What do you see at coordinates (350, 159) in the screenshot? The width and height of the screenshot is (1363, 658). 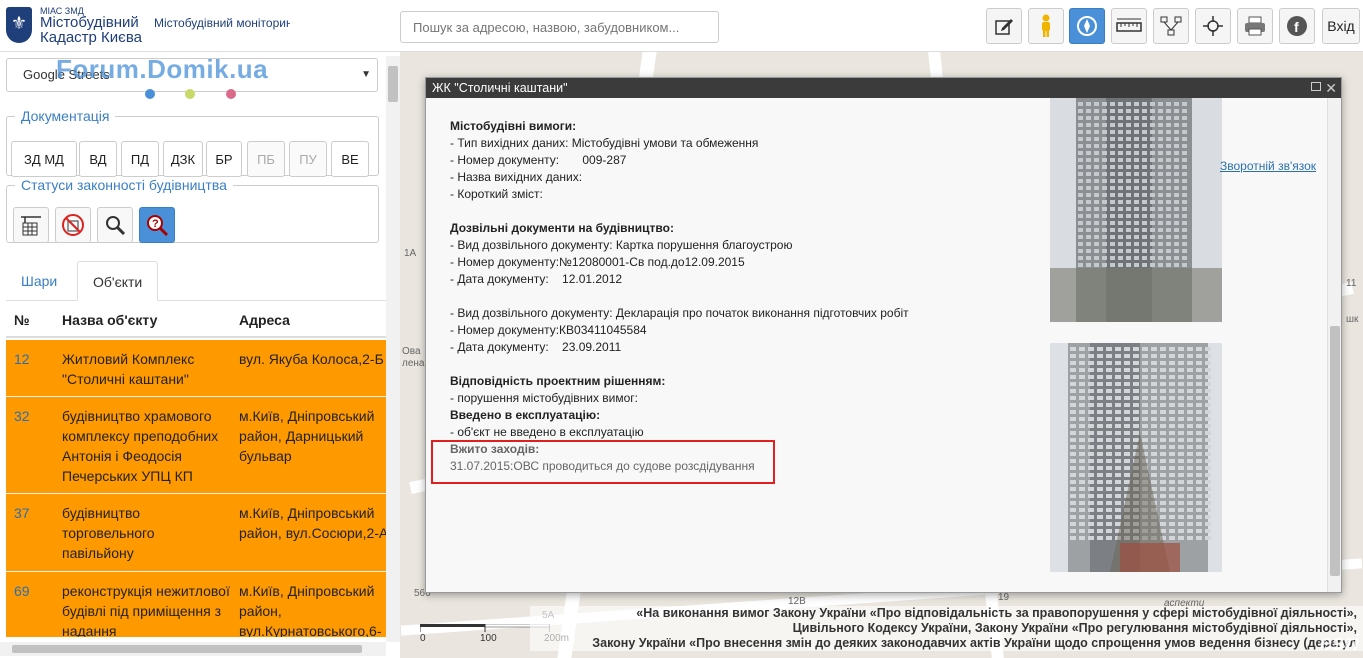 I see `doc-button-ve: ВЕ` at bounding box center [350, 159].